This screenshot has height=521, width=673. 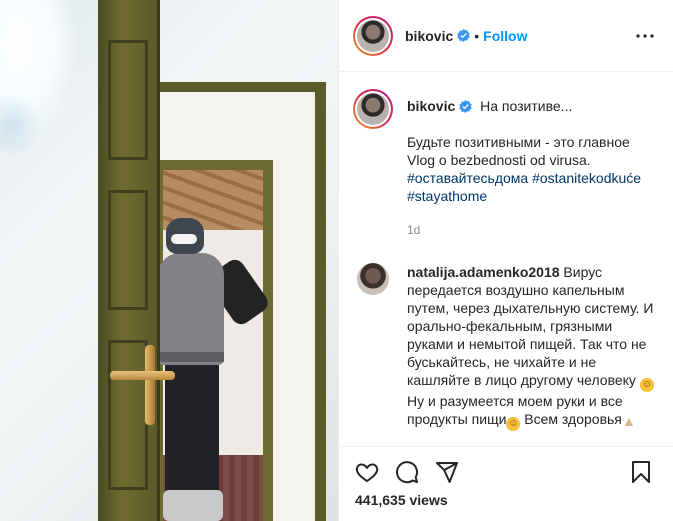 I want to click on commenter-username: natalija.adamenko2018, so click(x=483, y=272).